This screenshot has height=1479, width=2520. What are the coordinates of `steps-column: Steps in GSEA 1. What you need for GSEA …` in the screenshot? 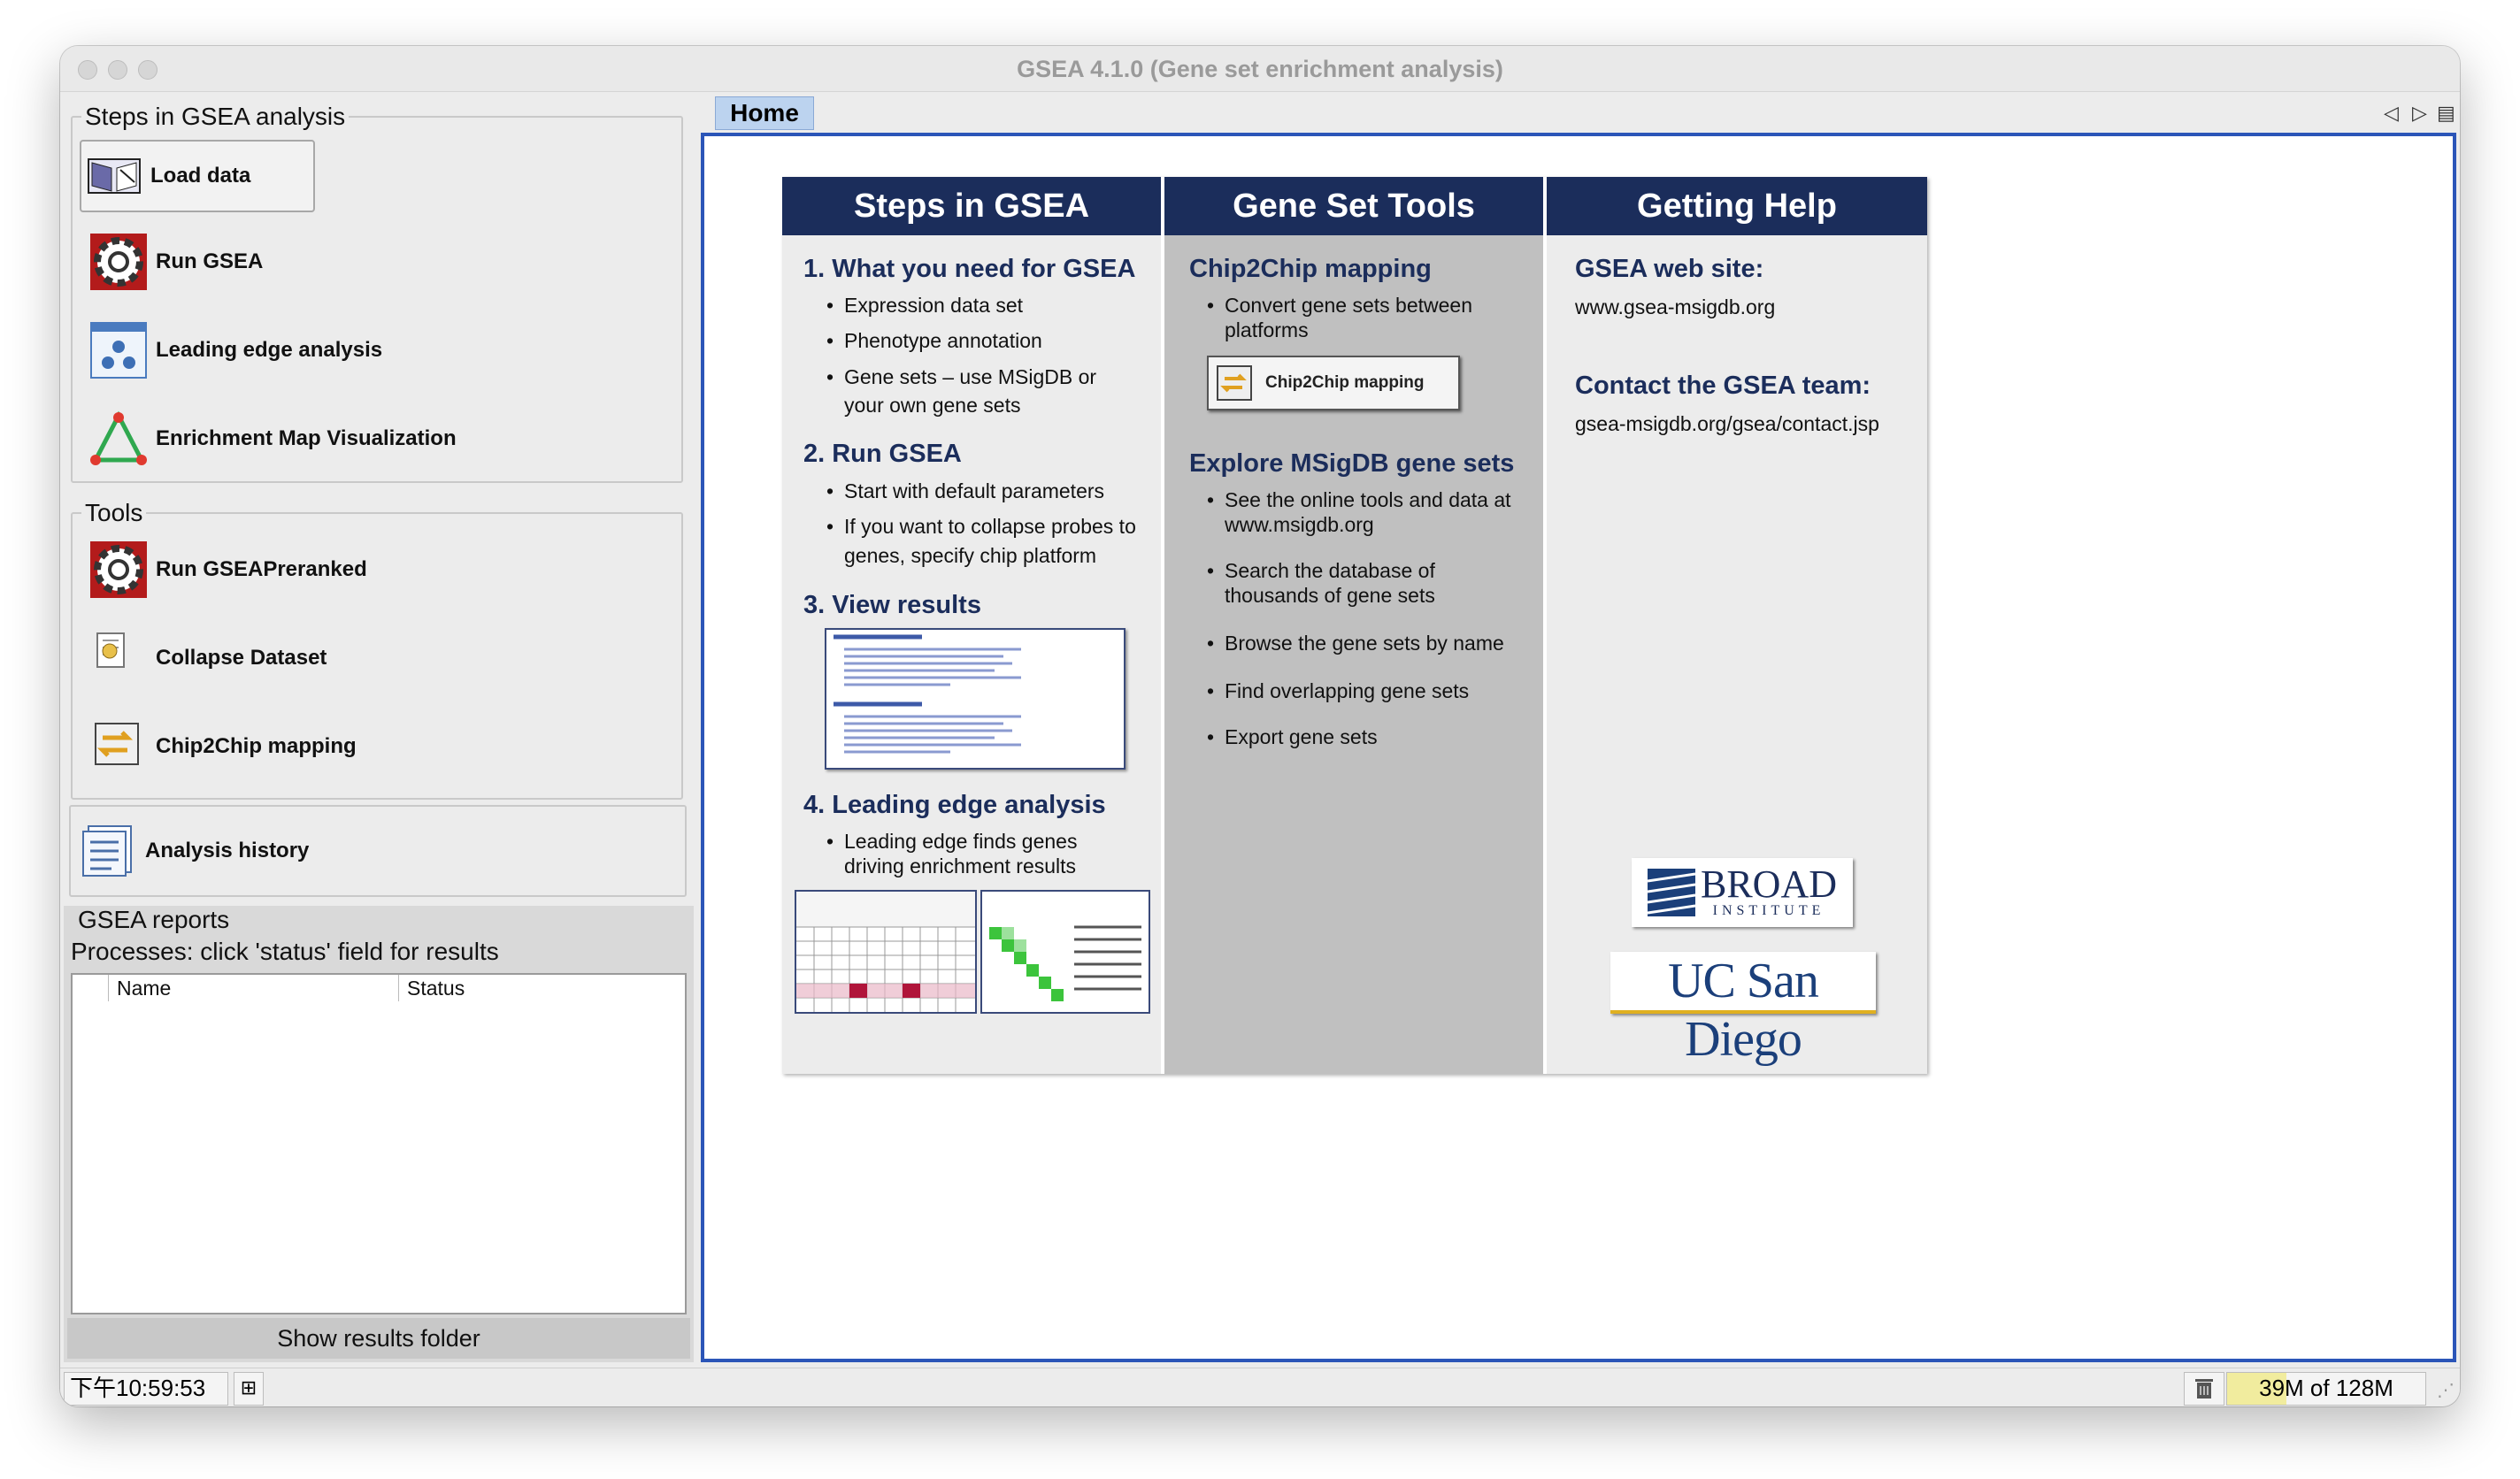 It's located at (971, 626).